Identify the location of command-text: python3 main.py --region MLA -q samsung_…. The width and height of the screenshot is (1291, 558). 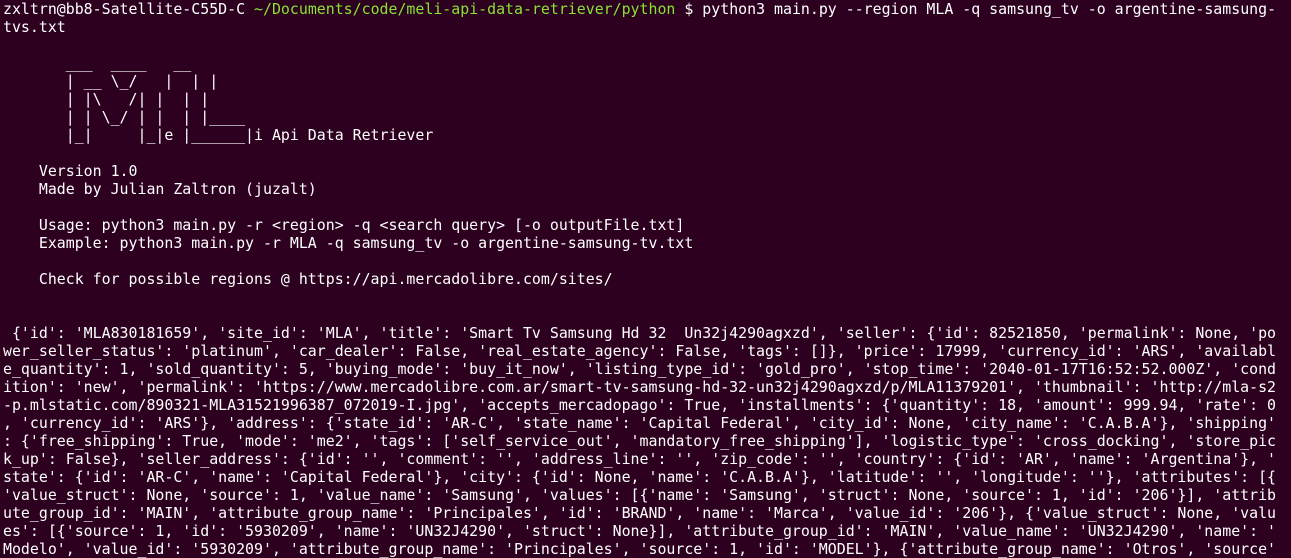
(989, 9).